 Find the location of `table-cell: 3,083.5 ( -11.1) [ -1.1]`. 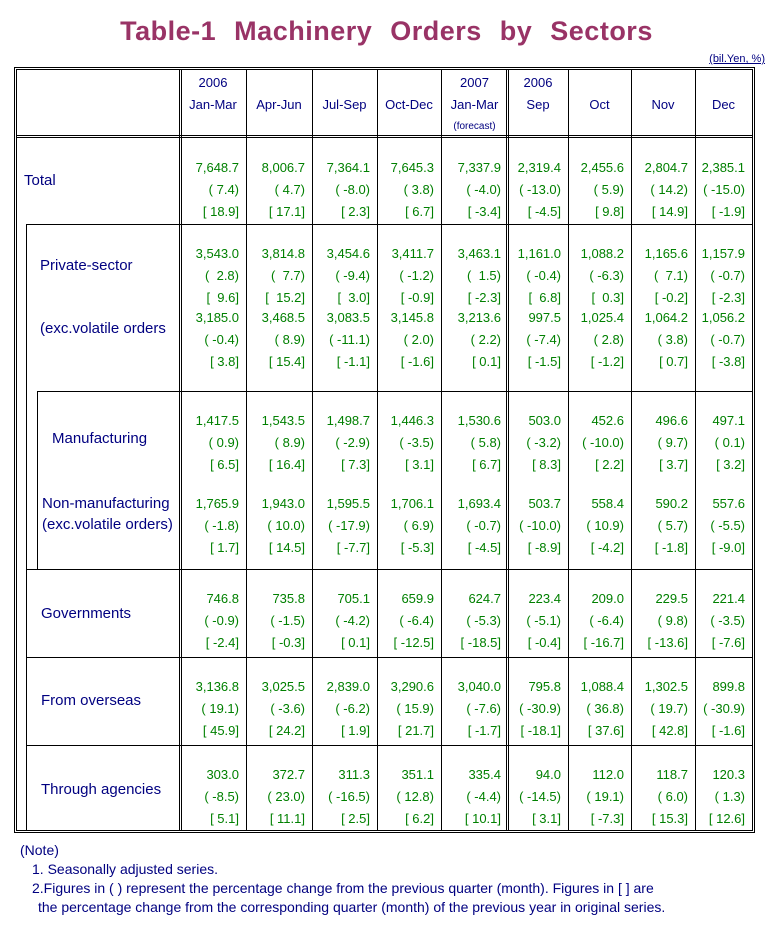

table-cell: 3,083.5 ( -11.1) [ -1.1] is located at coordinates (341, 340).